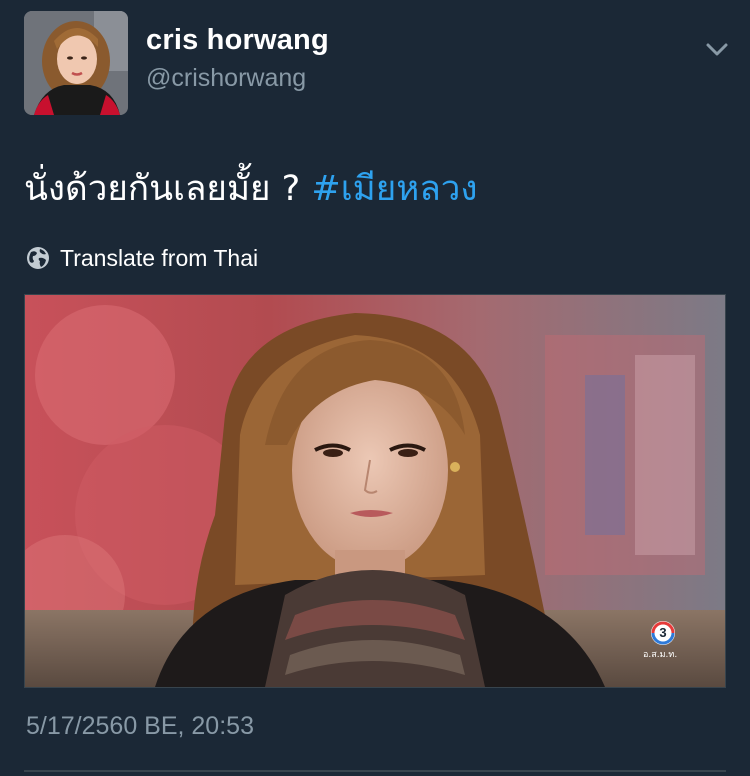 Image resolution: width=750 pixels, height=776 pixels. I want to click on translate-label: Translate from Thai, so click(159, 257).